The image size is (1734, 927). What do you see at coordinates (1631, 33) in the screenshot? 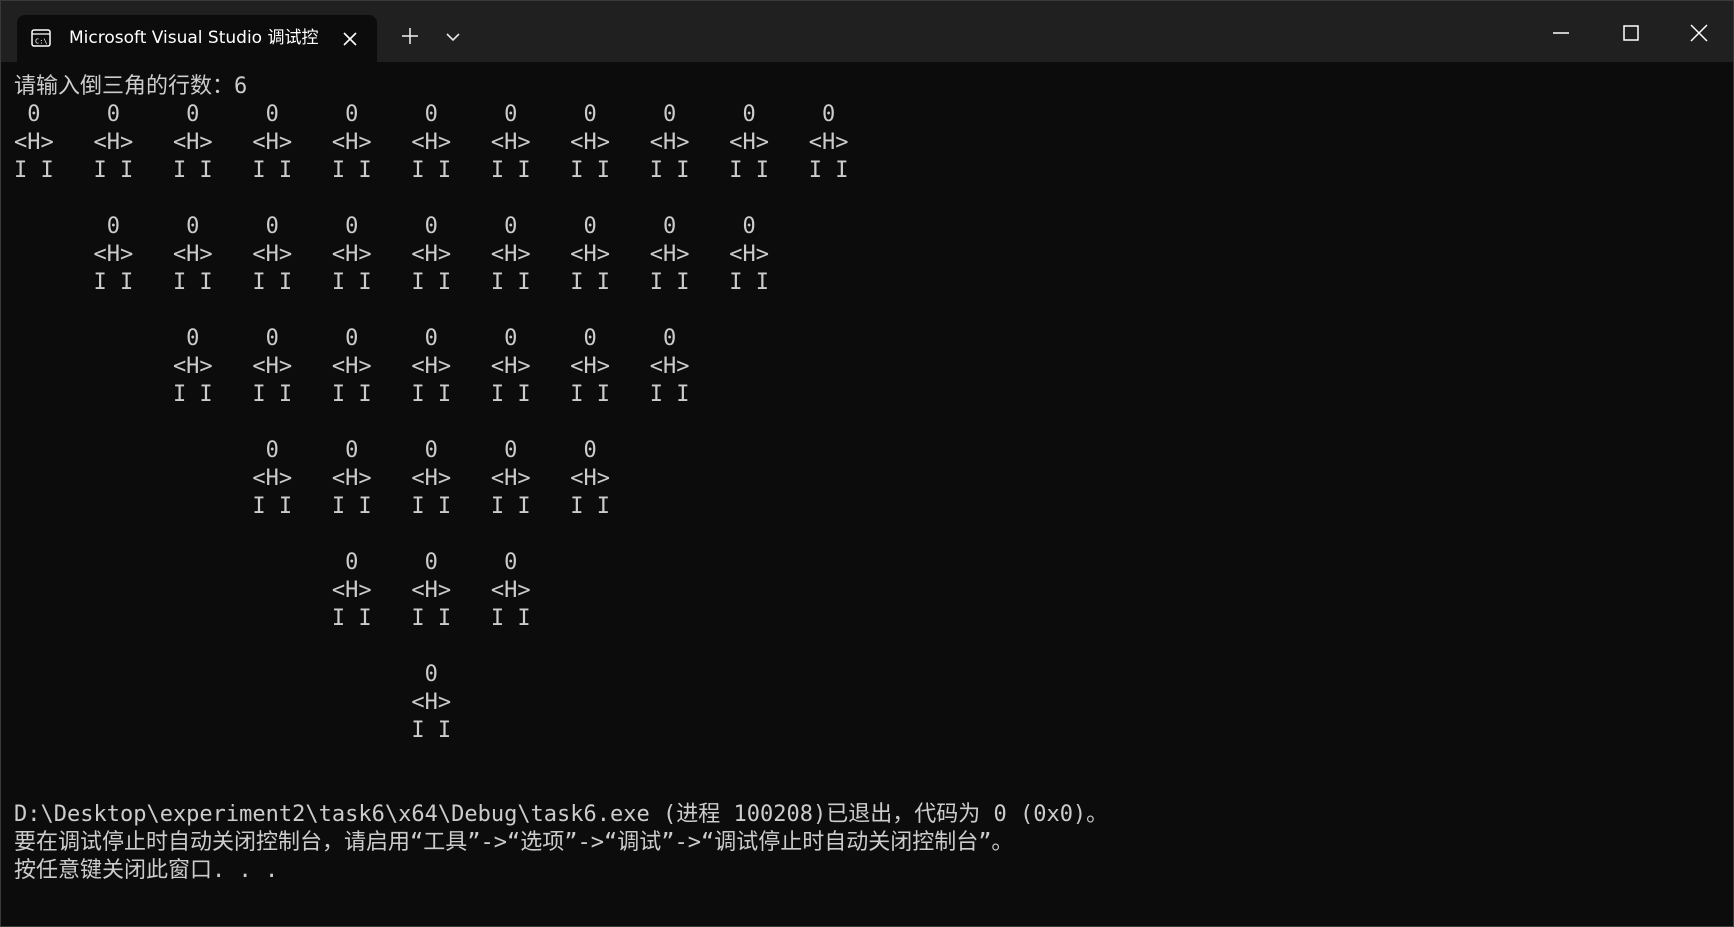
I see `maximize-icon` at bounding box center [1631, 33].